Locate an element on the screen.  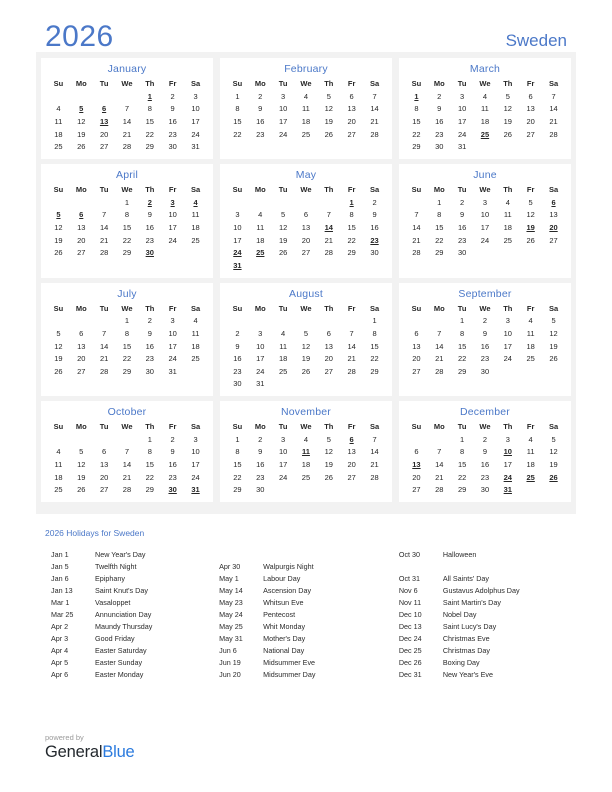
month-name: September is located at coordinates (485, 293).